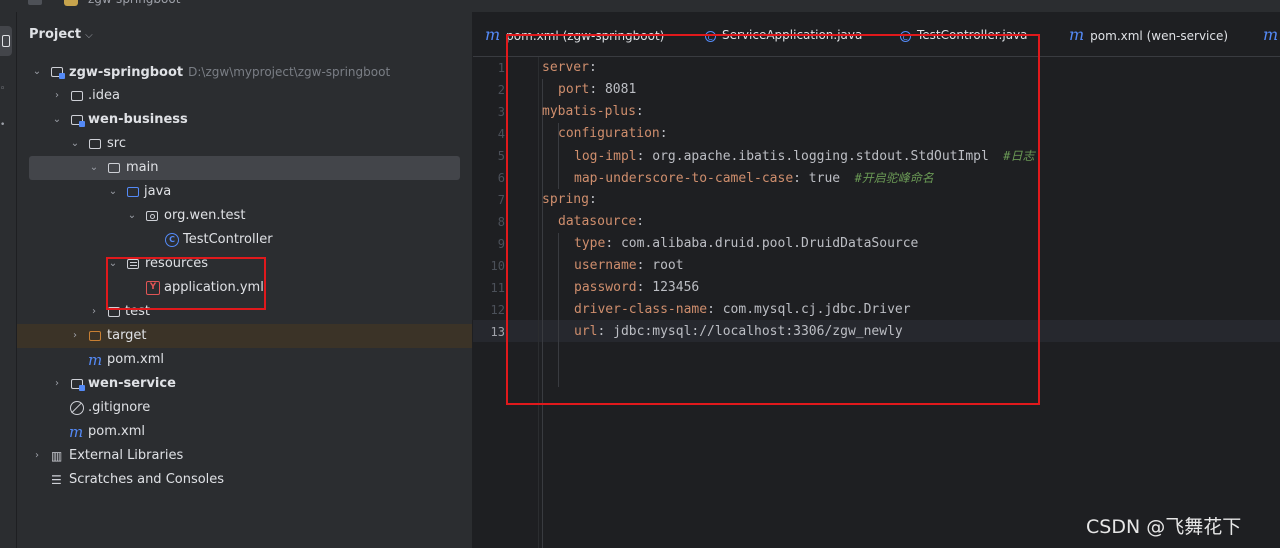 The height and width of the screenshot is (548, 1280). What do you see at coordinates (629, 266) in the screenshot?
I see `code-line: username: root` at bounding box center [629, 266].